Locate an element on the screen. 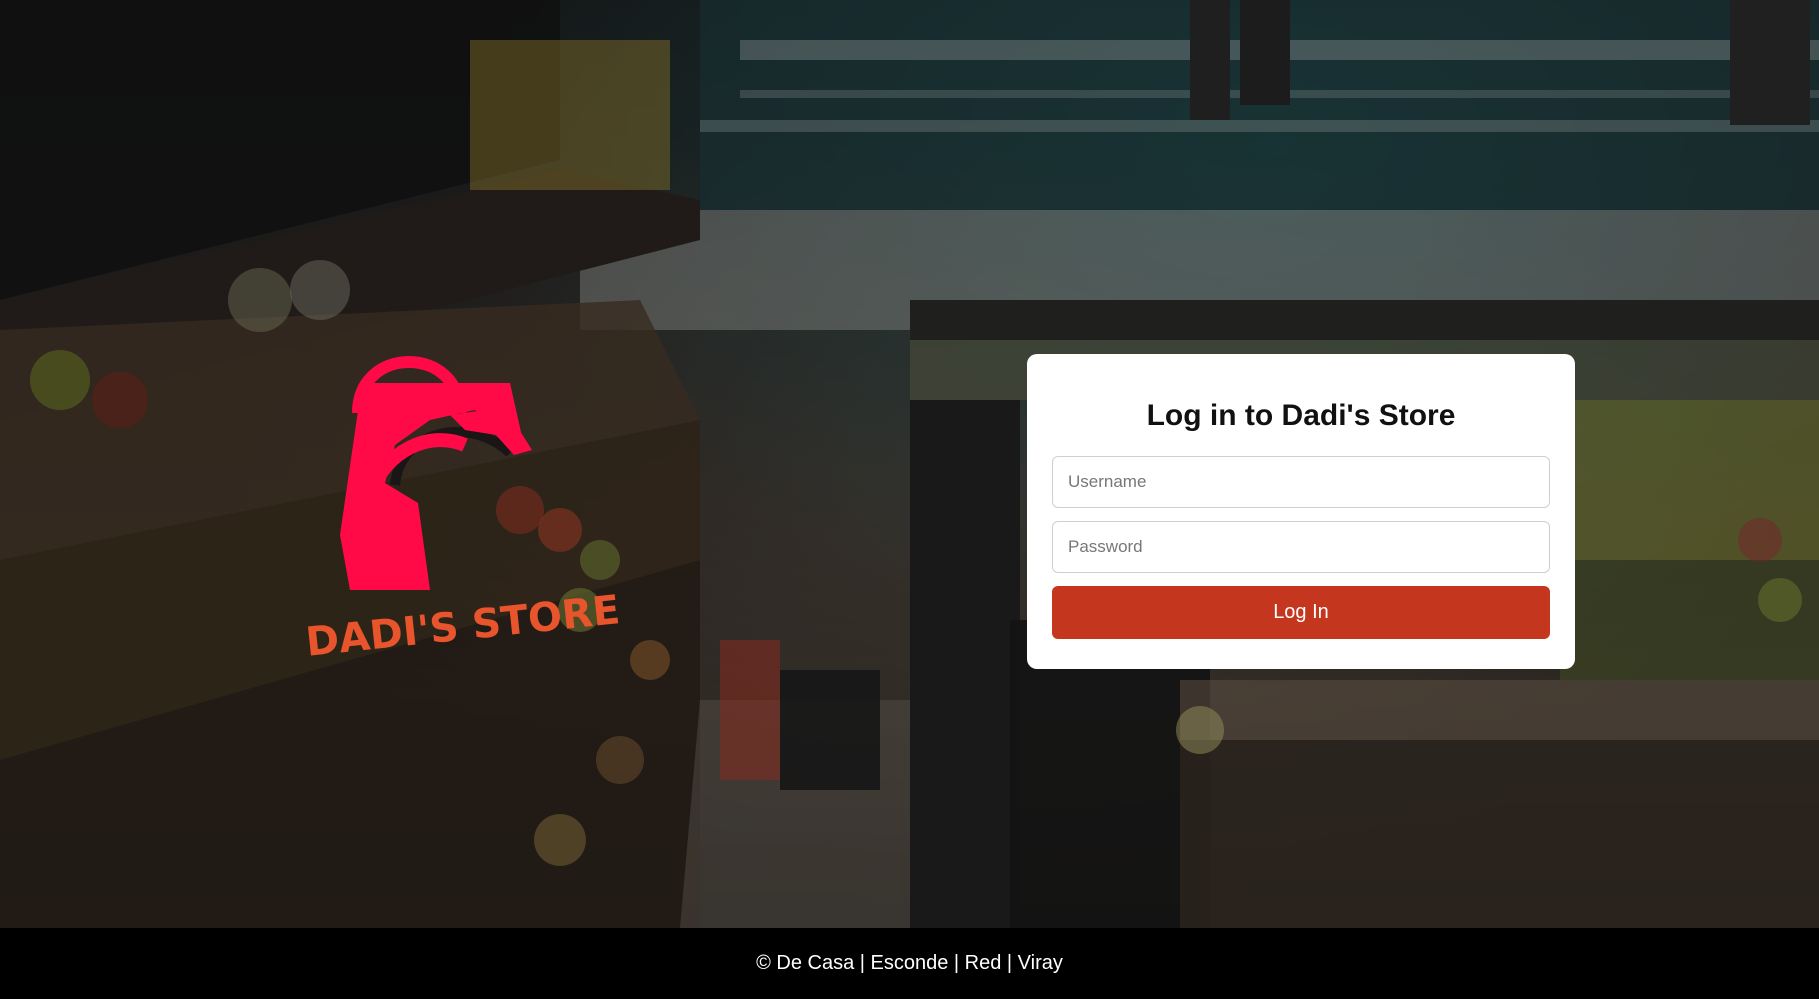  login-title: Log in to Dadi's Store is located at coordinates (1301, 415).